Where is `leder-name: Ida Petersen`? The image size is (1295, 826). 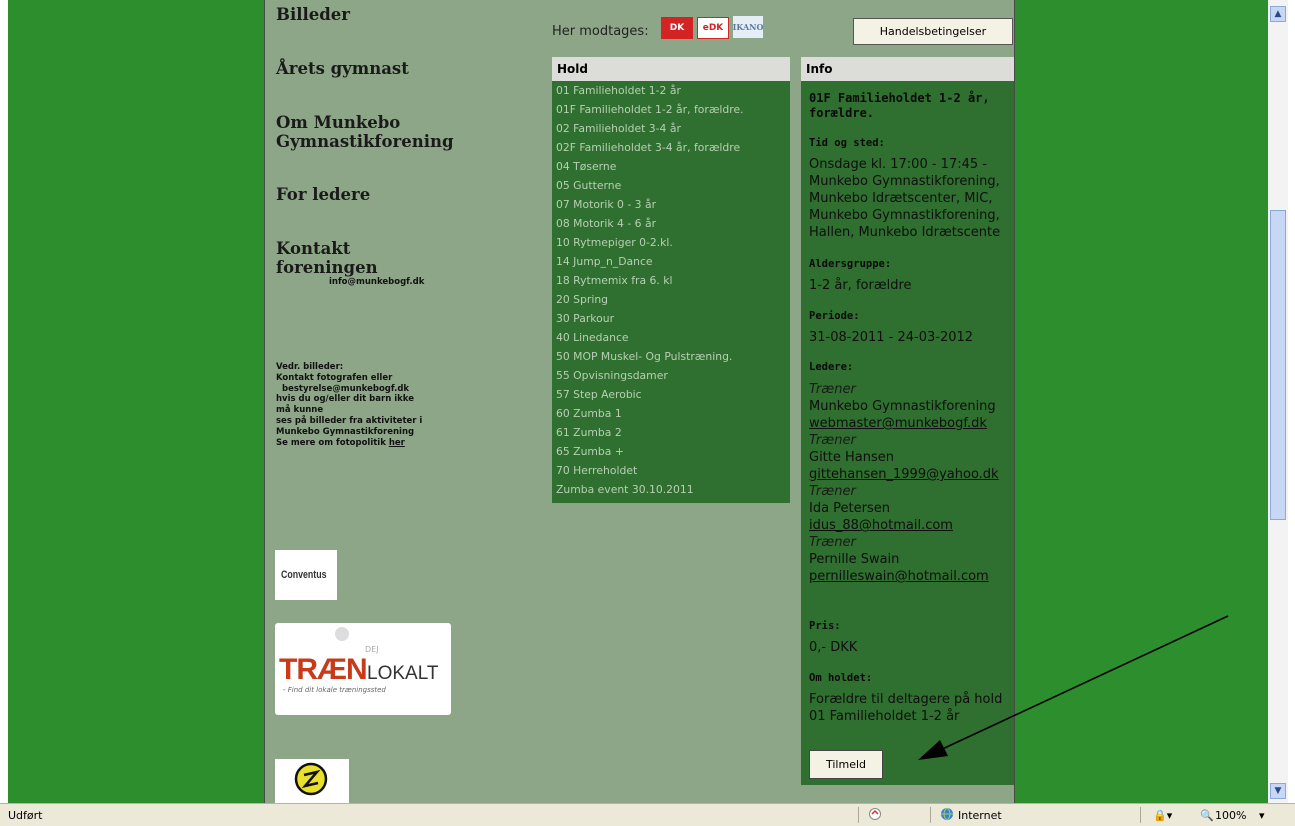 leder-name: Ida Petersen is located at coordinates (850, 508).